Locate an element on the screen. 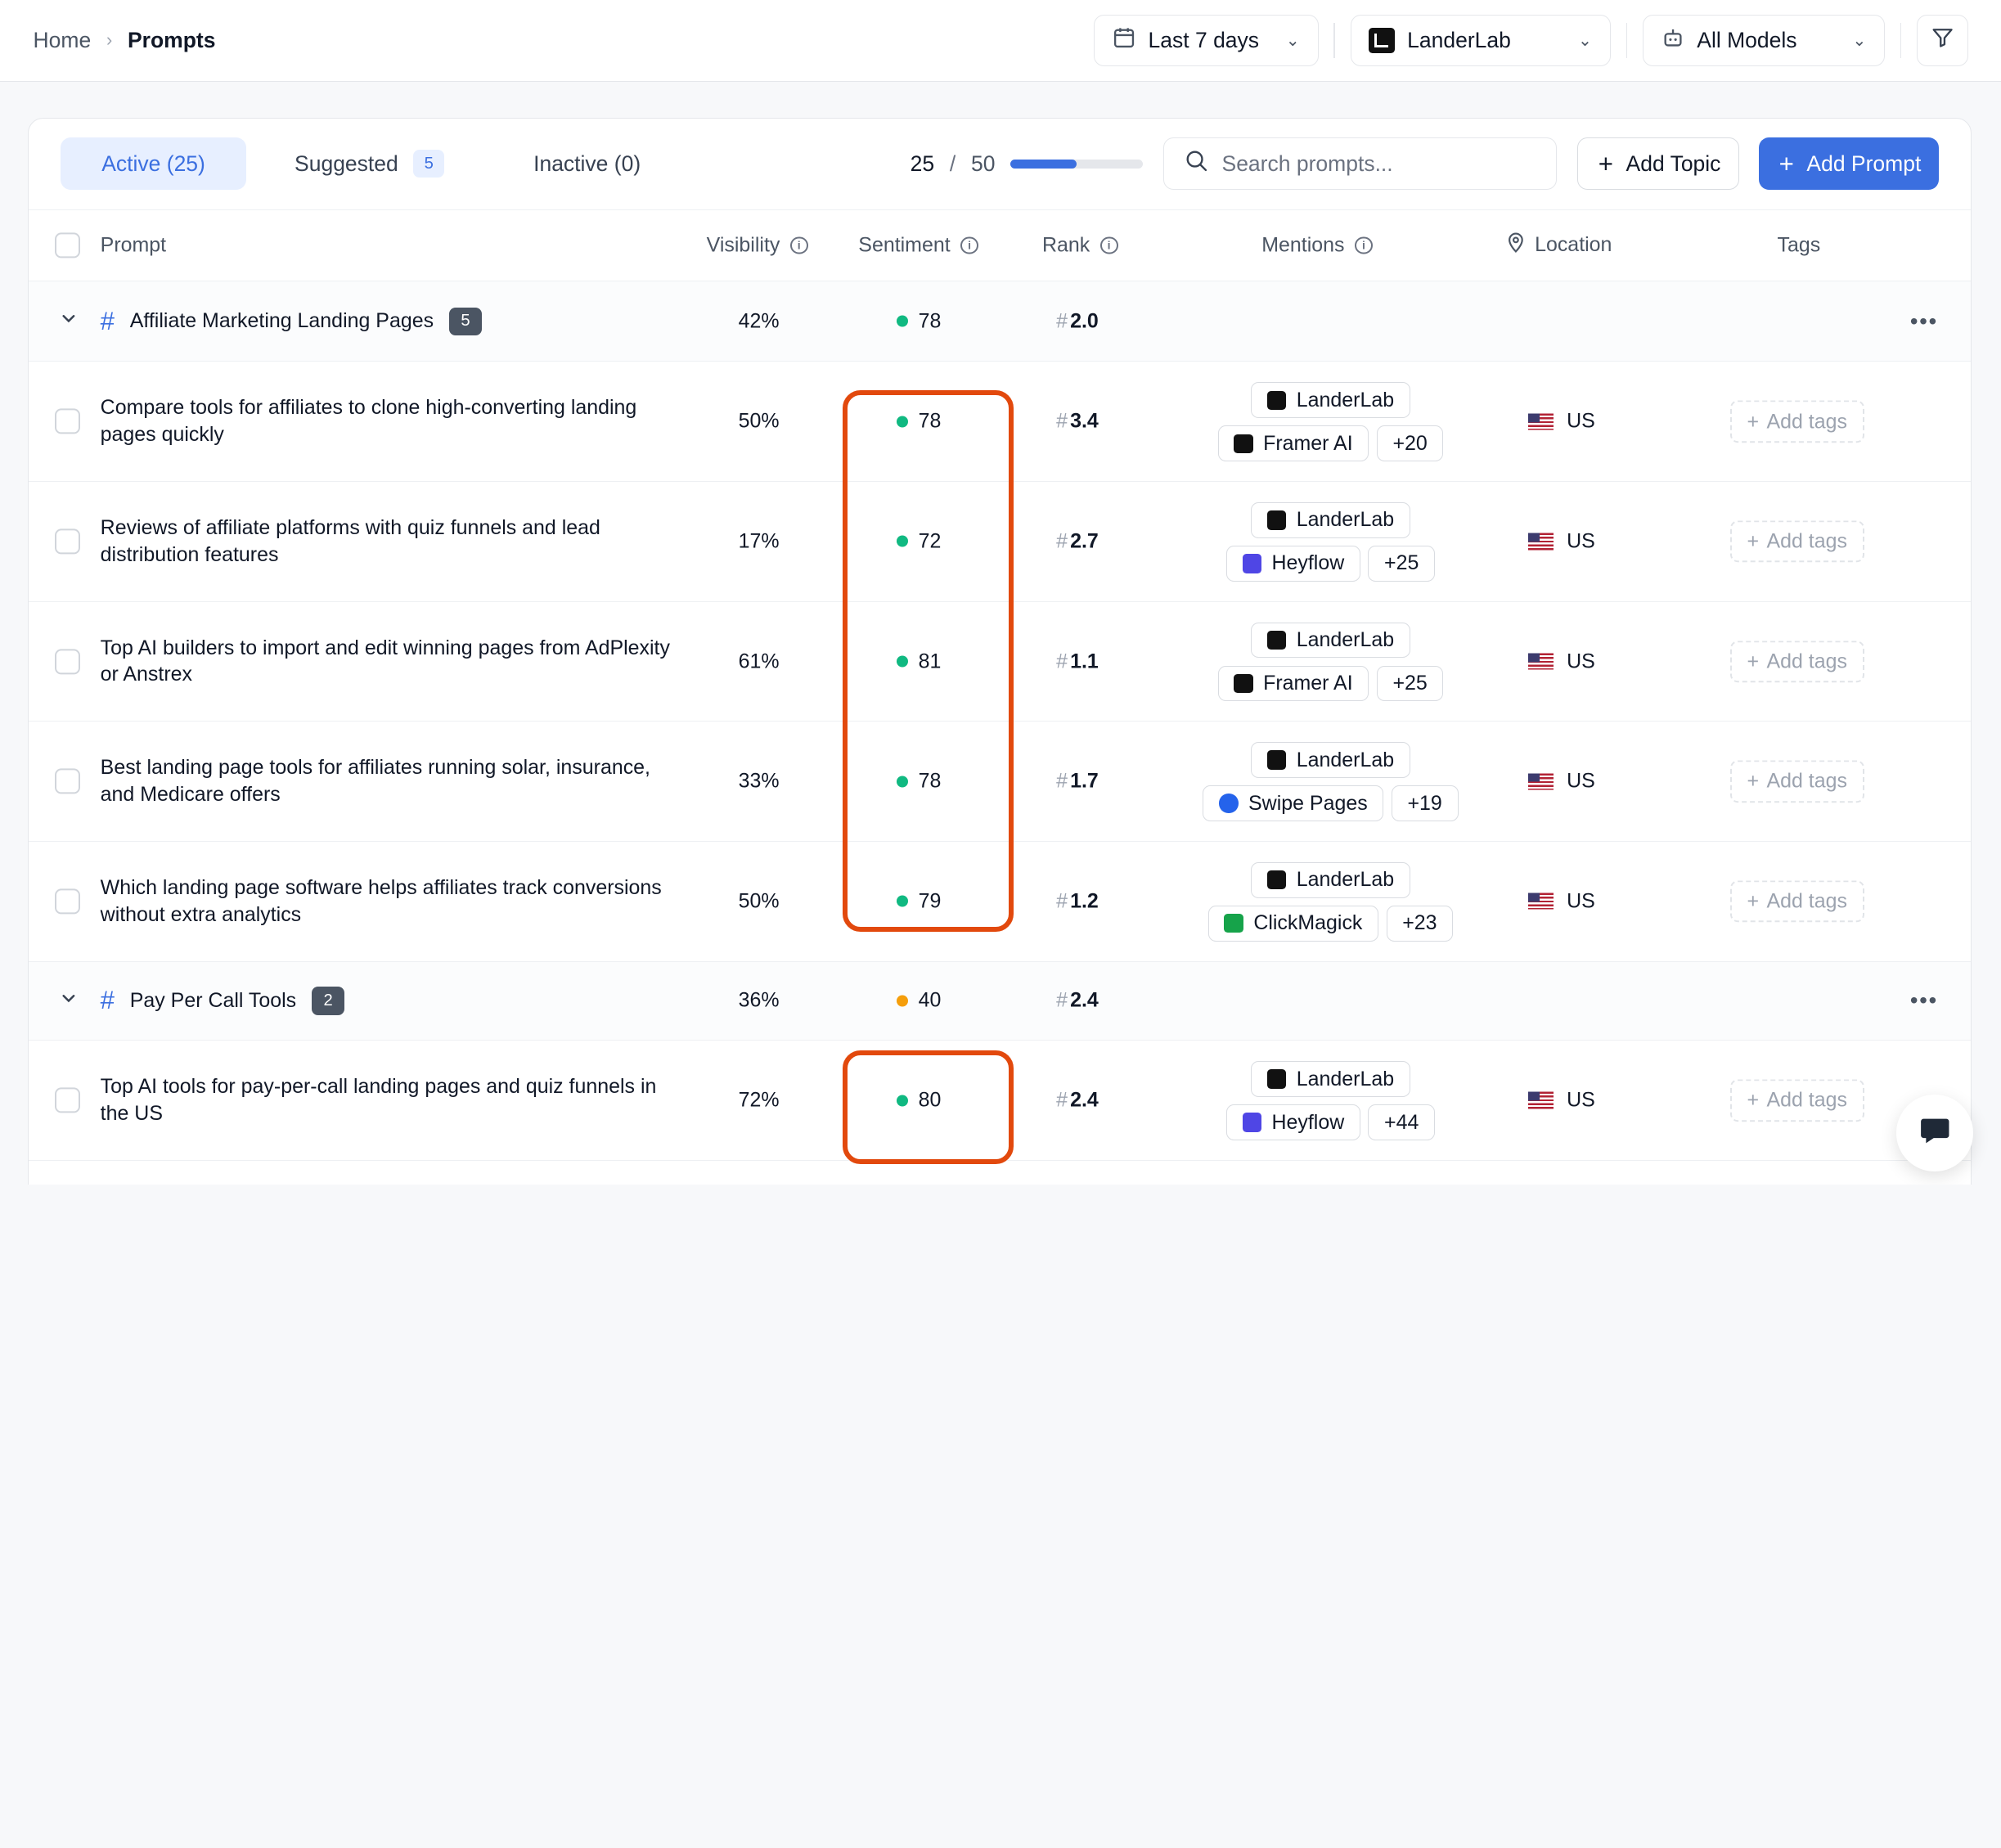  search-input is located at coordinates (1375, 164).